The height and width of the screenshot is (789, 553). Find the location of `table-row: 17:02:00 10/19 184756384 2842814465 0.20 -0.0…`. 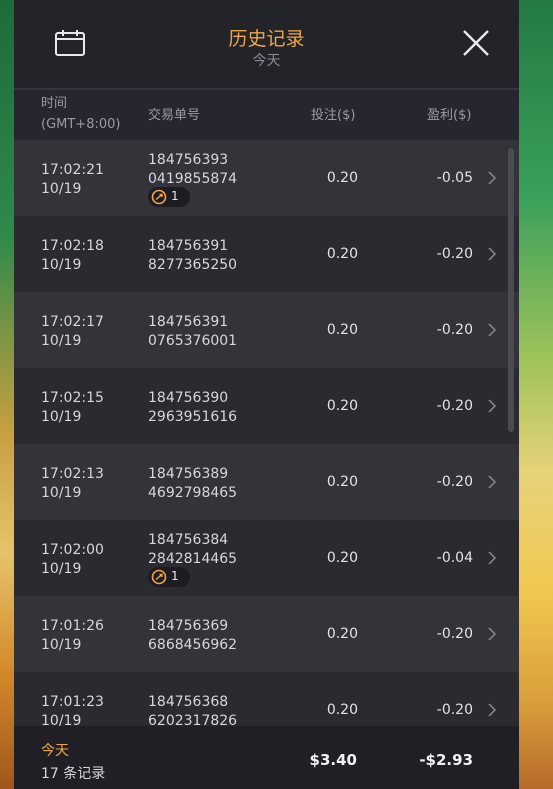

table-row: 17:02:00 10/19 184756384 2842814465 0.20 -0.0… is located at coordinates (266, 558).